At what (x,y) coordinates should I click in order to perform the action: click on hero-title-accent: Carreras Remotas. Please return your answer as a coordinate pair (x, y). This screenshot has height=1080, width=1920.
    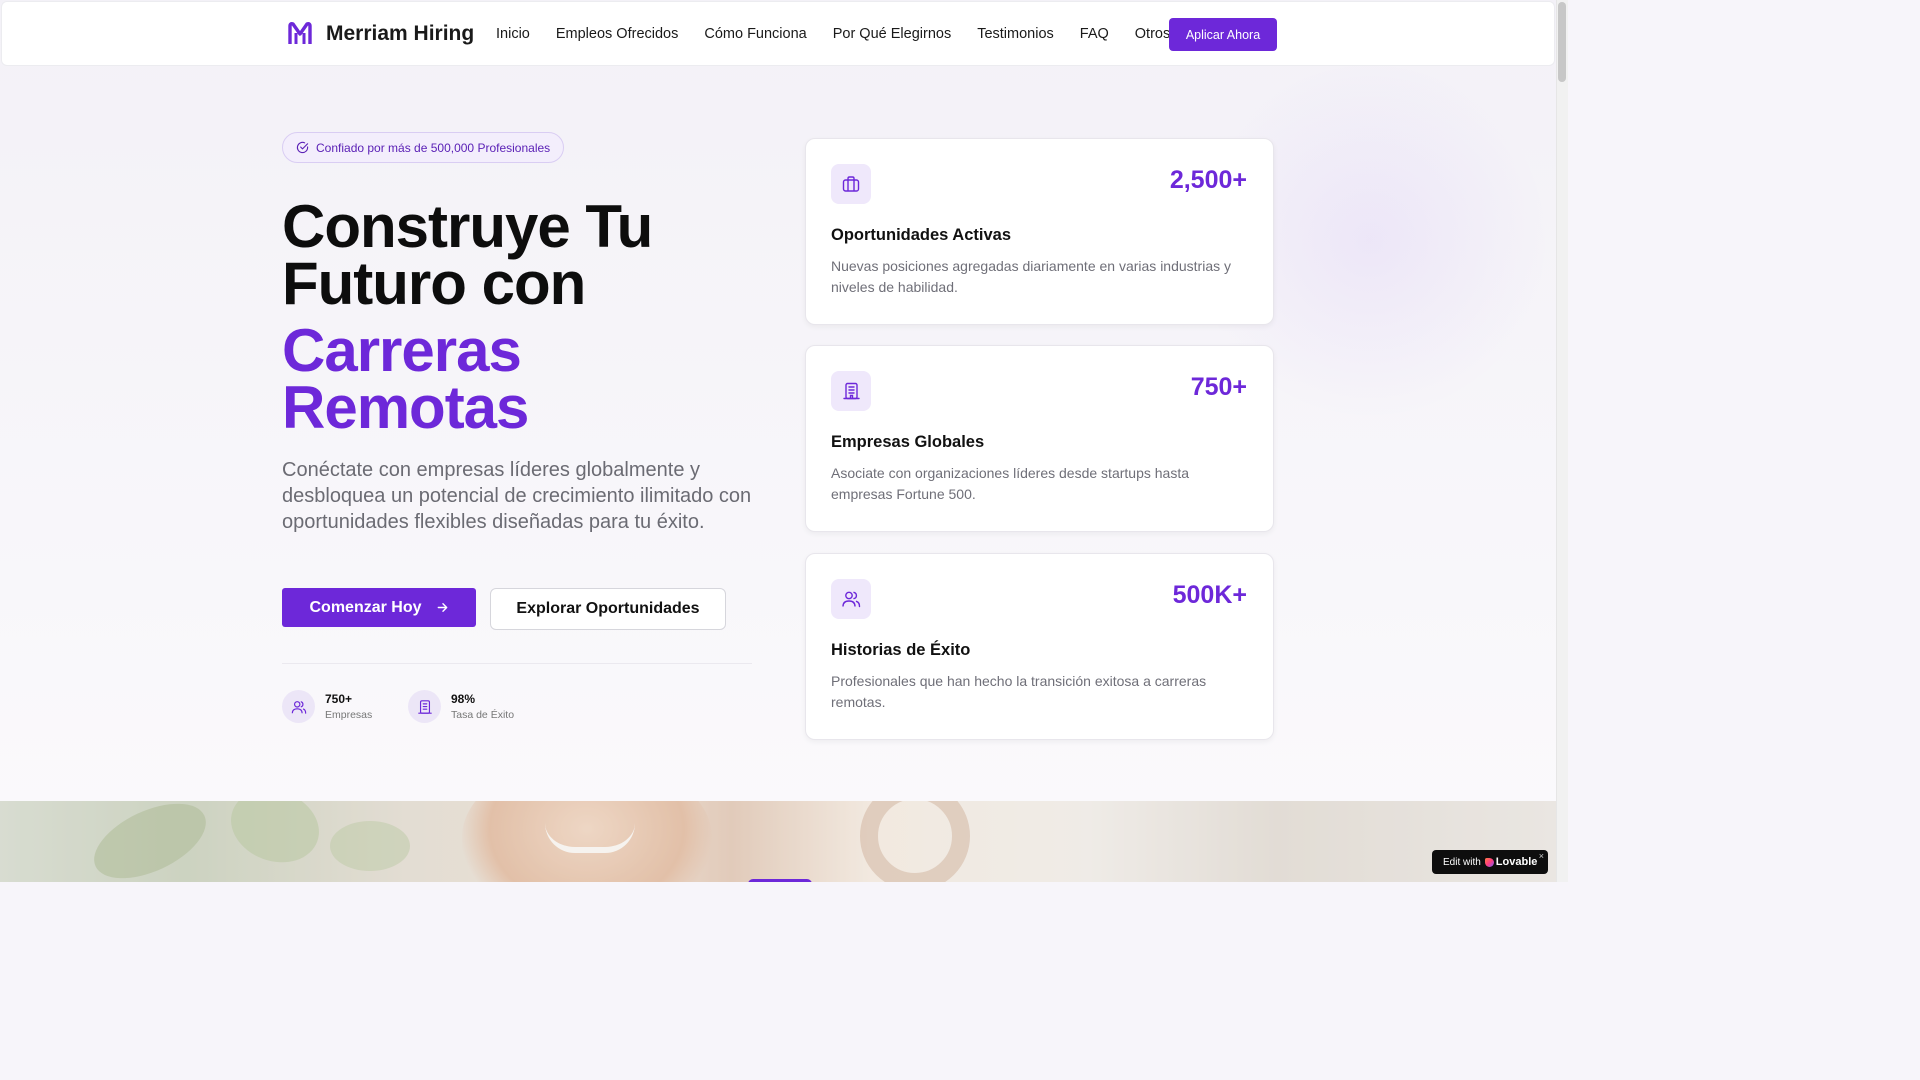
    Looking at the image, I should click on (405, 379).